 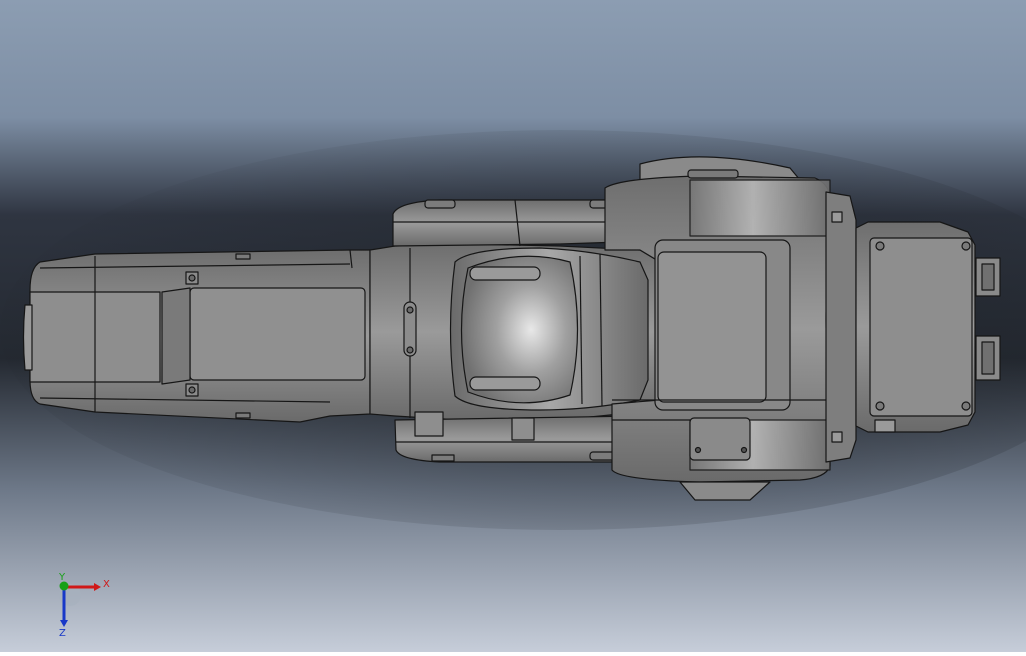 I want to click on z-axis-arrowhead, so click(x=64, y=623).